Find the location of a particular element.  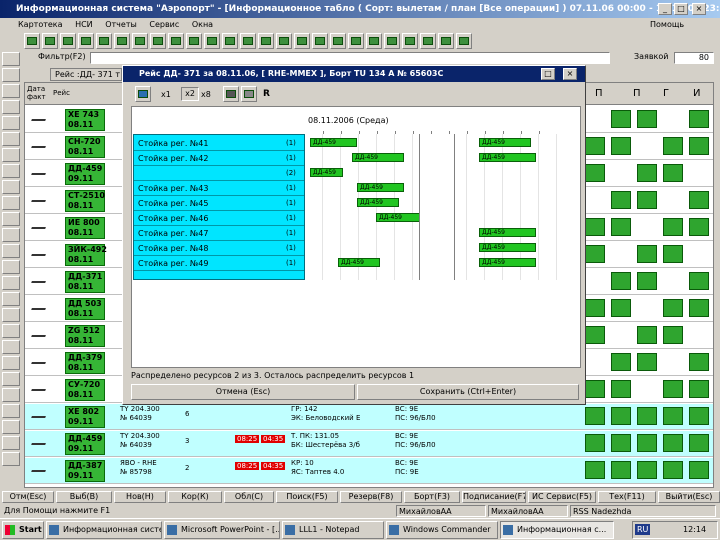

flight-cell: СУ-720 08.11 is located at coordinates (85, 390).